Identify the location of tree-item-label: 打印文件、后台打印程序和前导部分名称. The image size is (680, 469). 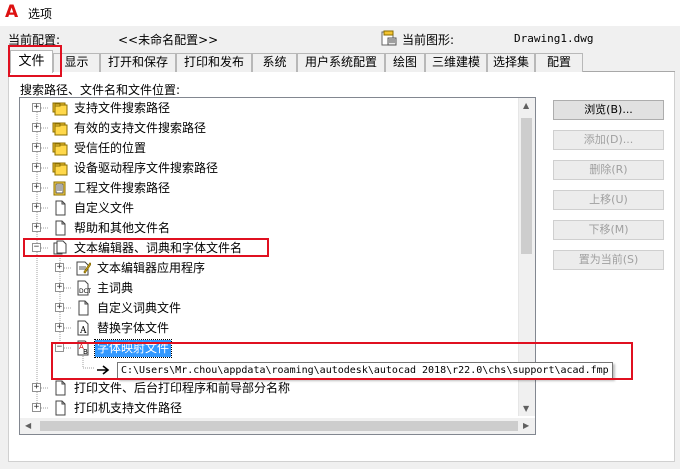
(182, 388).